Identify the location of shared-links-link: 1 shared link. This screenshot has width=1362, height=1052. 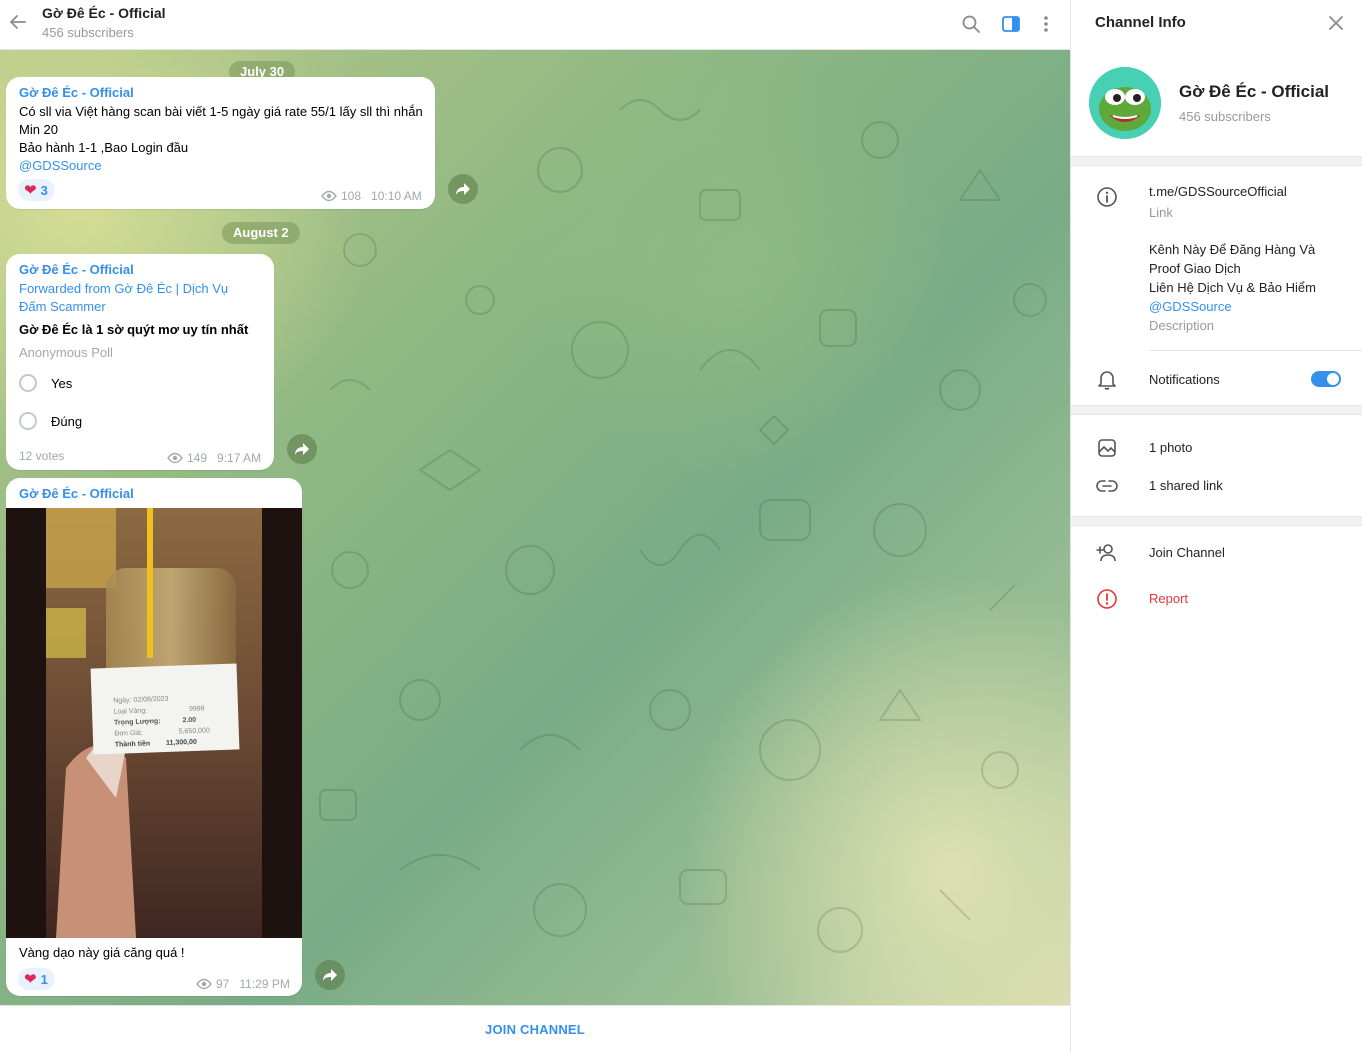
(1186, 485).